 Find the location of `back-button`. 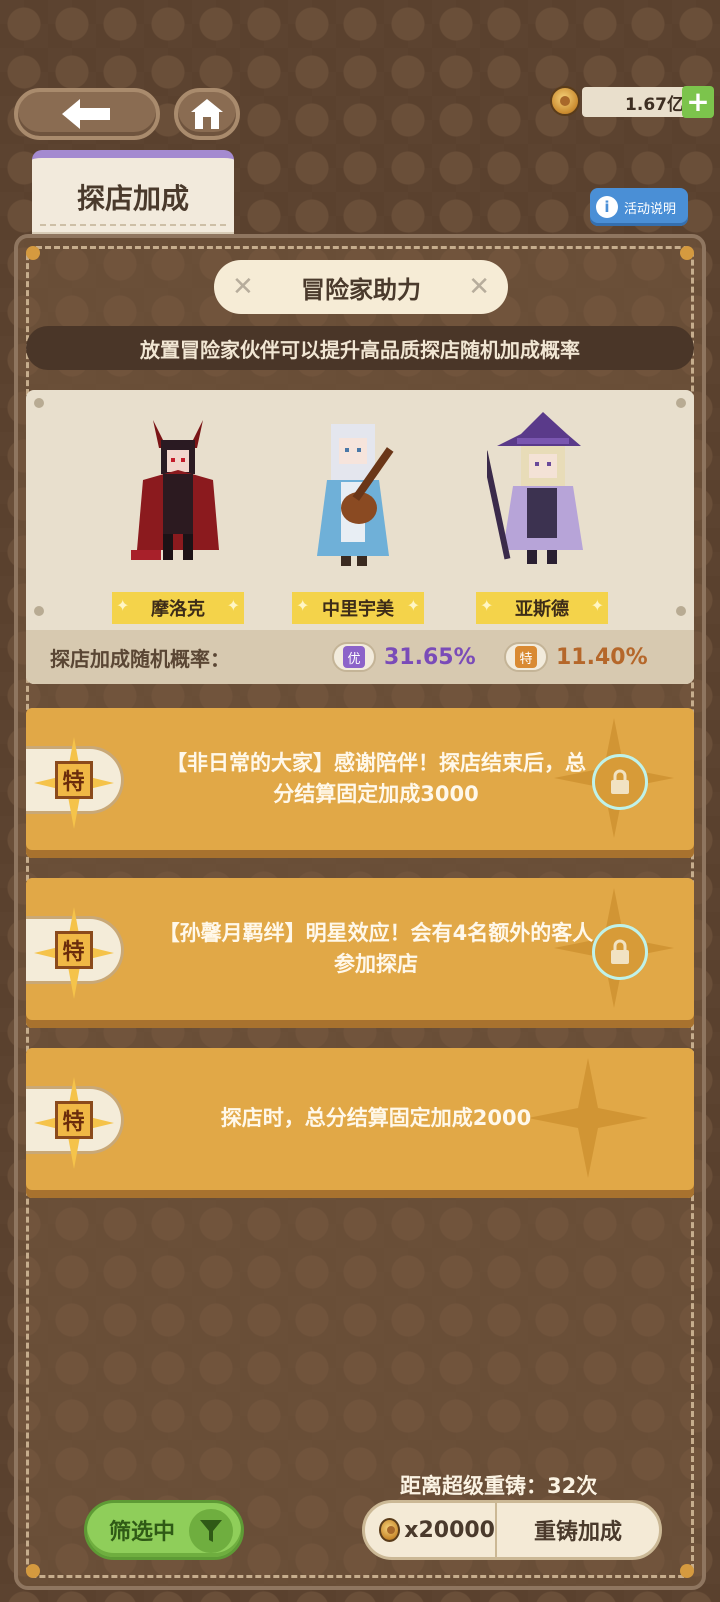

back-button is located at coordinates (87, 114).